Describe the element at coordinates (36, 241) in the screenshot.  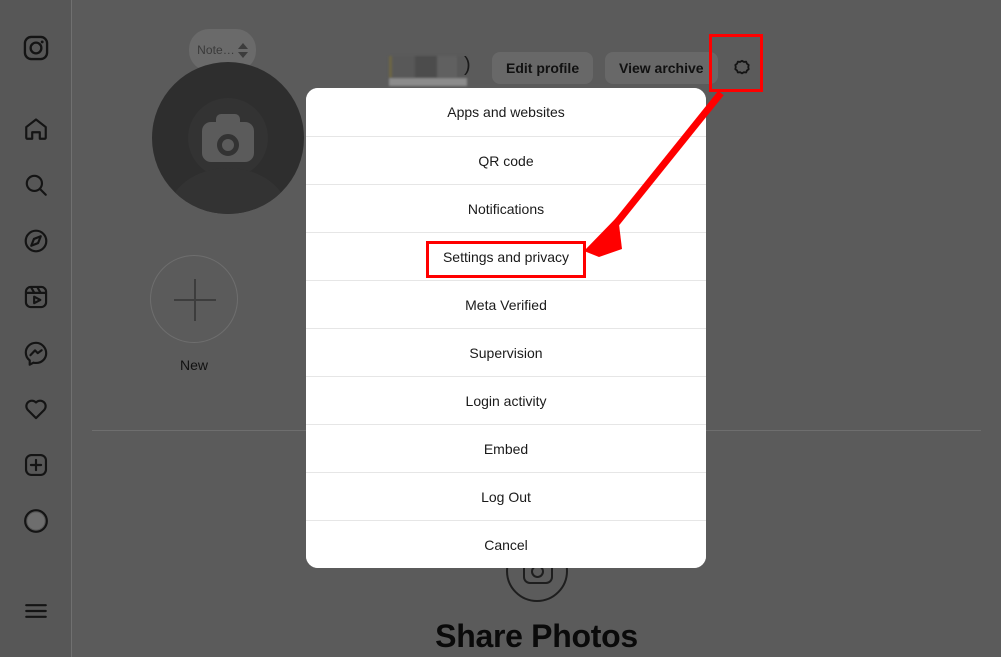
I see `sidebar-item-explore` at that location.